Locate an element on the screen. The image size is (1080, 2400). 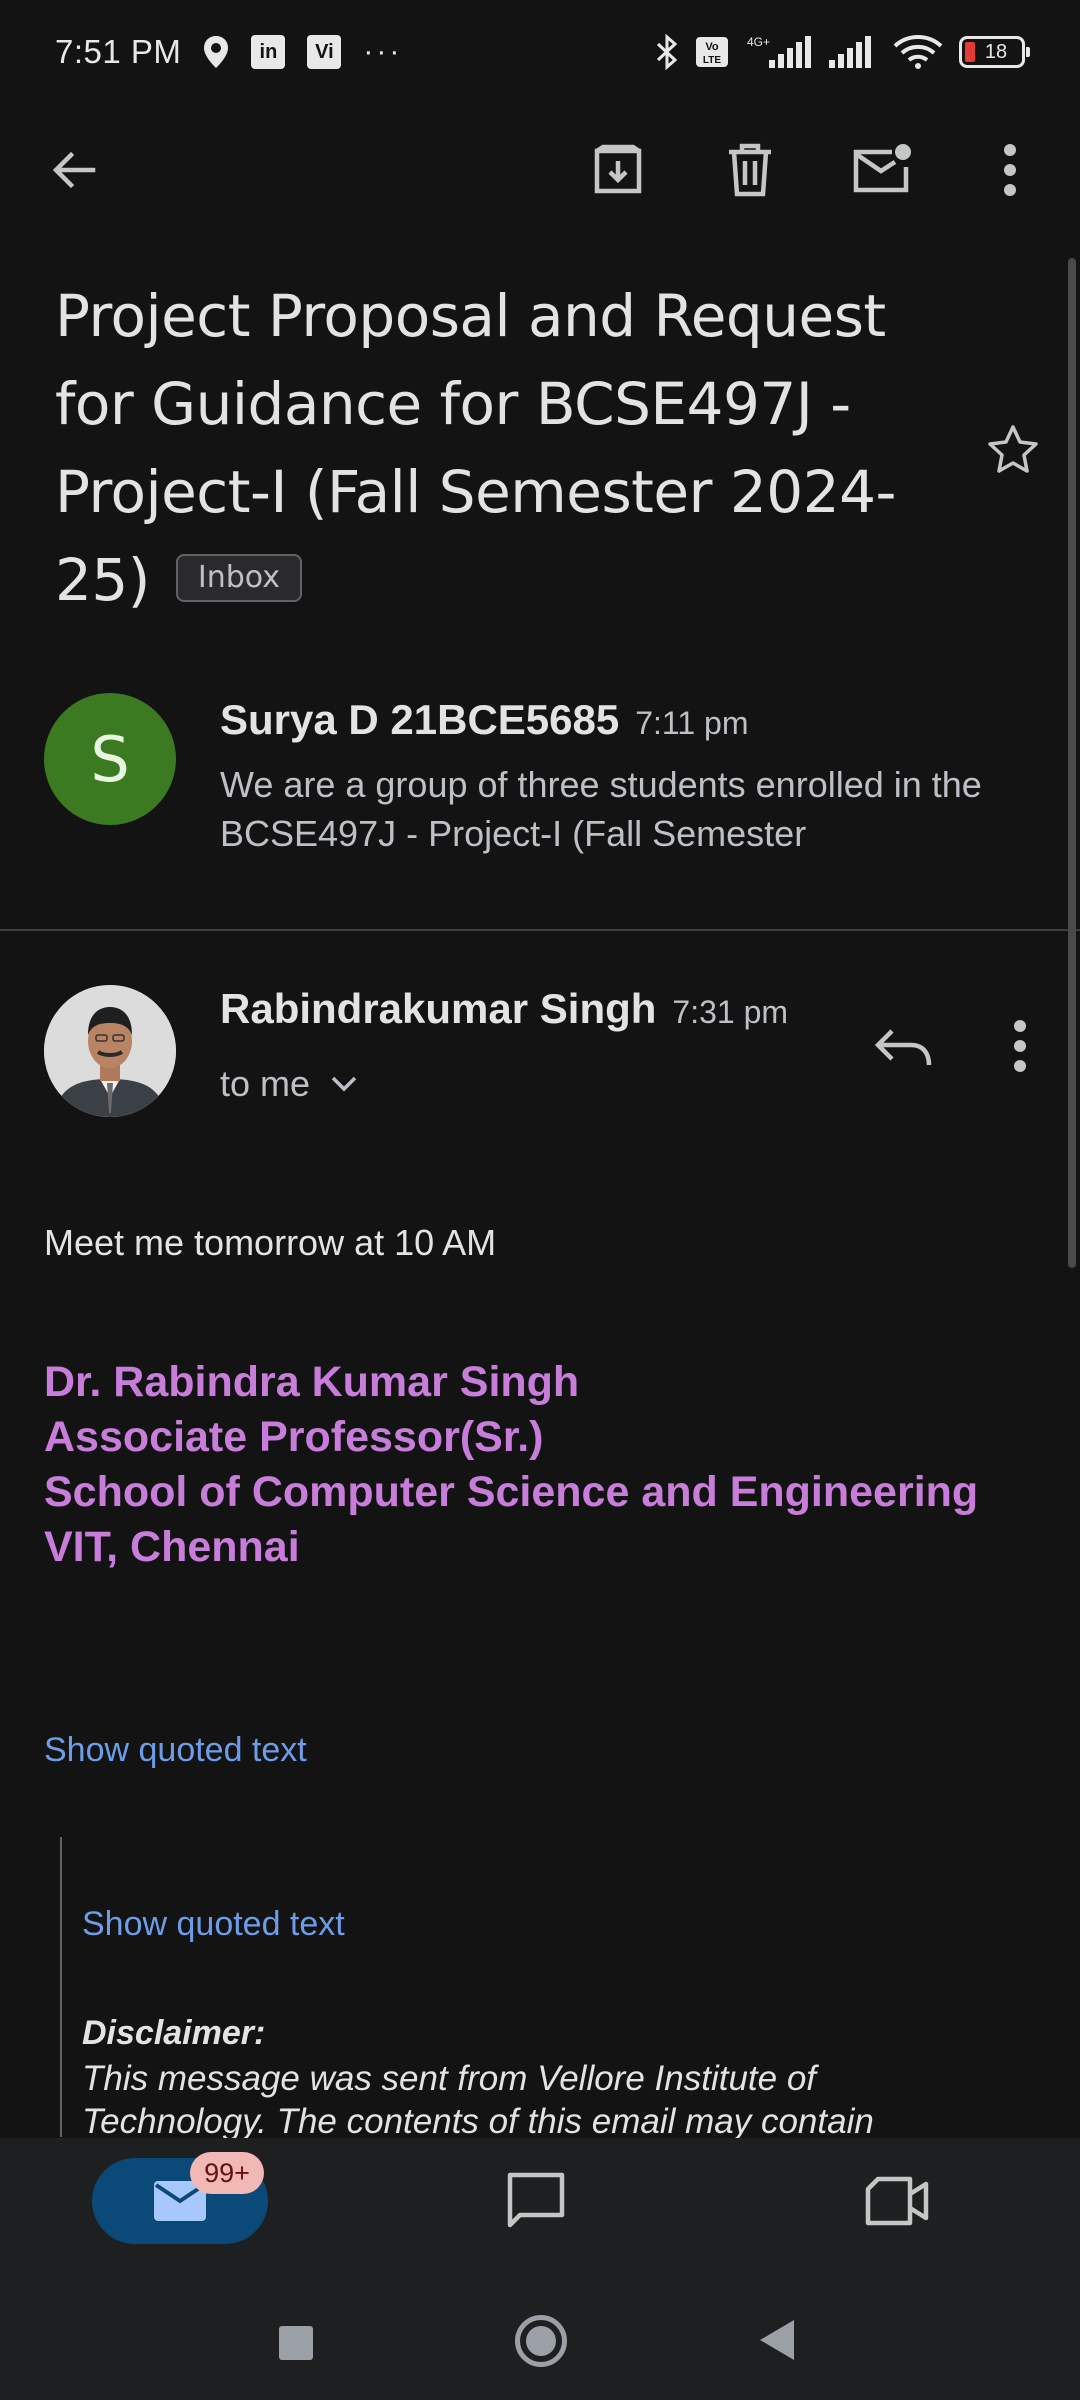
reply-button is located at coordinates (905, 1046).